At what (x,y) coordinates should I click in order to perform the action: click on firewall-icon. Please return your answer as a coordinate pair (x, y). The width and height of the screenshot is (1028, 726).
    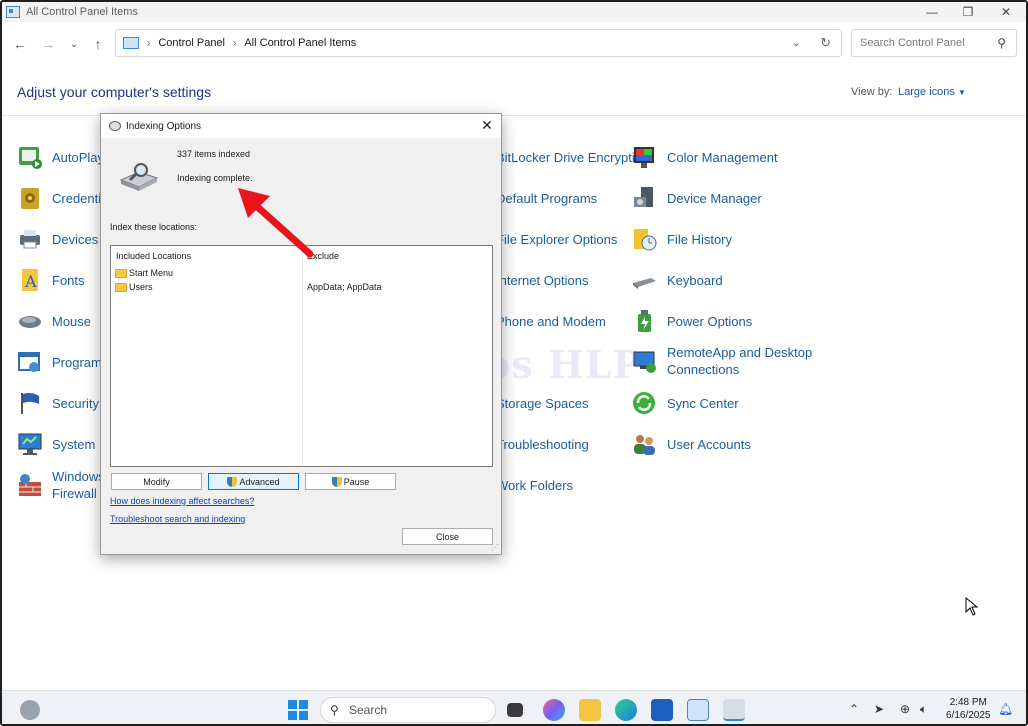
    Looking at the image, I should click on (30, 485).